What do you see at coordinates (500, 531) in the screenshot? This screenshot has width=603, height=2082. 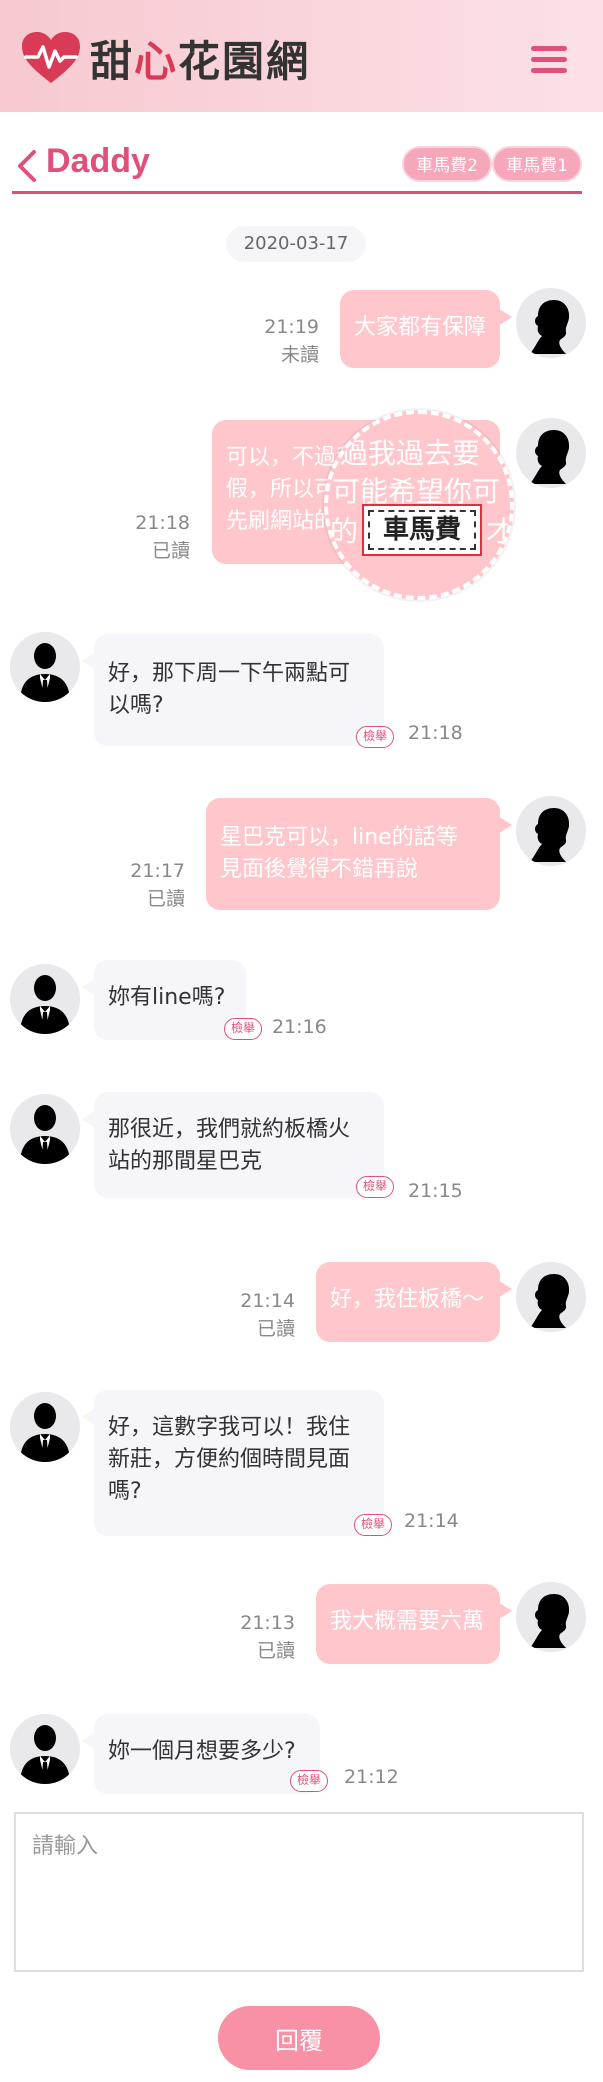 I see `magnified-text: 才去` at bounding box center [500, 531].